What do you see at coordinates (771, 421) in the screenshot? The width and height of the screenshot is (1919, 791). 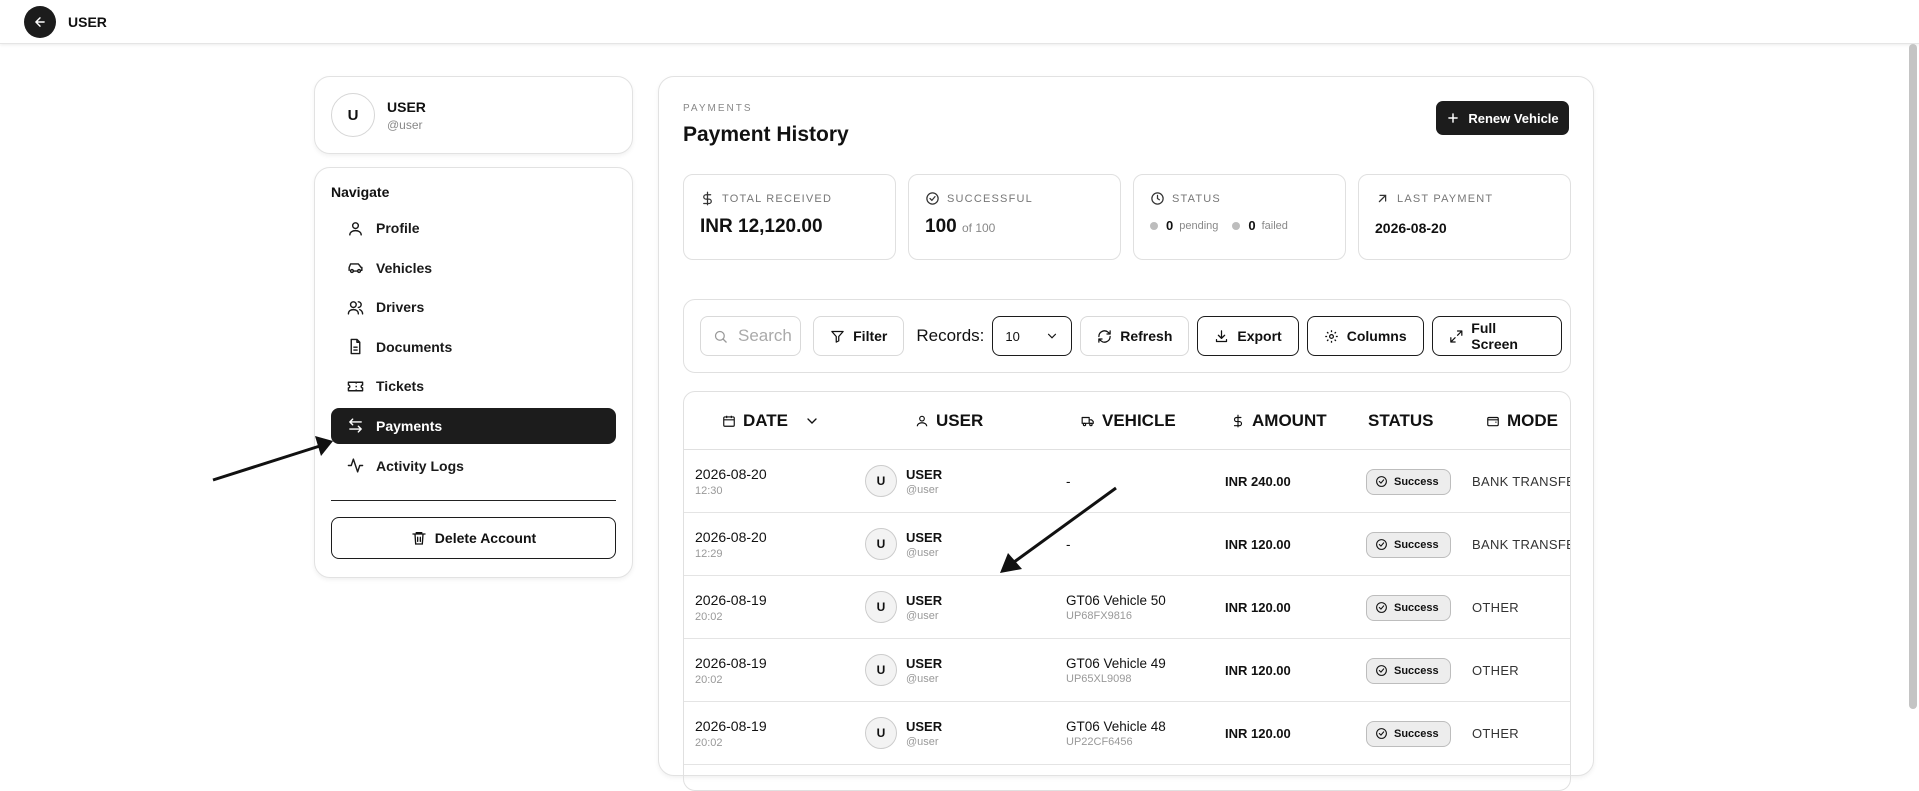 I see `column-header-date: DATE` at bounding box center [771, 421].